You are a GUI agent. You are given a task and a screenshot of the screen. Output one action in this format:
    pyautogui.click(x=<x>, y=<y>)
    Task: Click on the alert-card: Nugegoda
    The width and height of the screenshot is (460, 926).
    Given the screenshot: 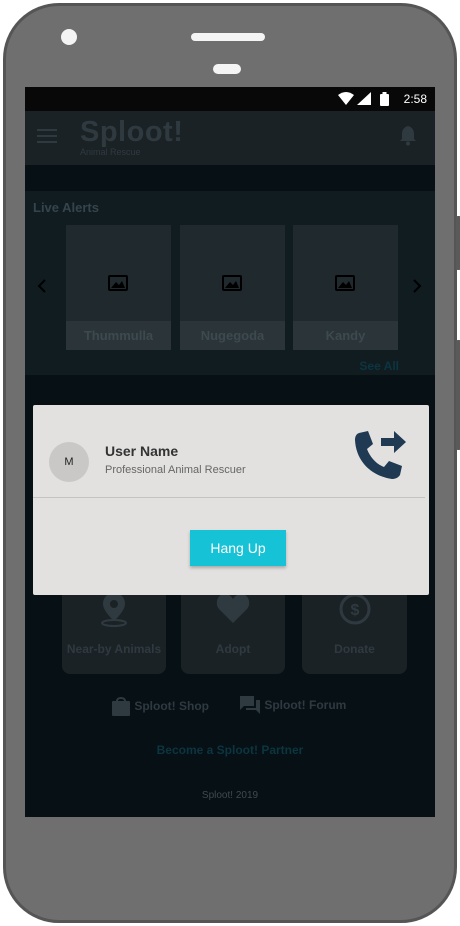 What is the action you would take?
    pyautogui.click(x=232, y=287)
    